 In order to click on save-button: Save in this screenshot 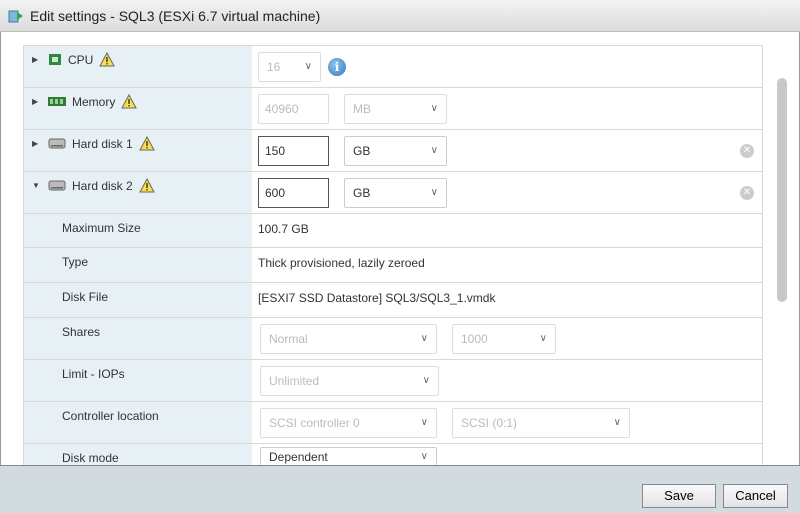, I will do `click(679, 496)`.